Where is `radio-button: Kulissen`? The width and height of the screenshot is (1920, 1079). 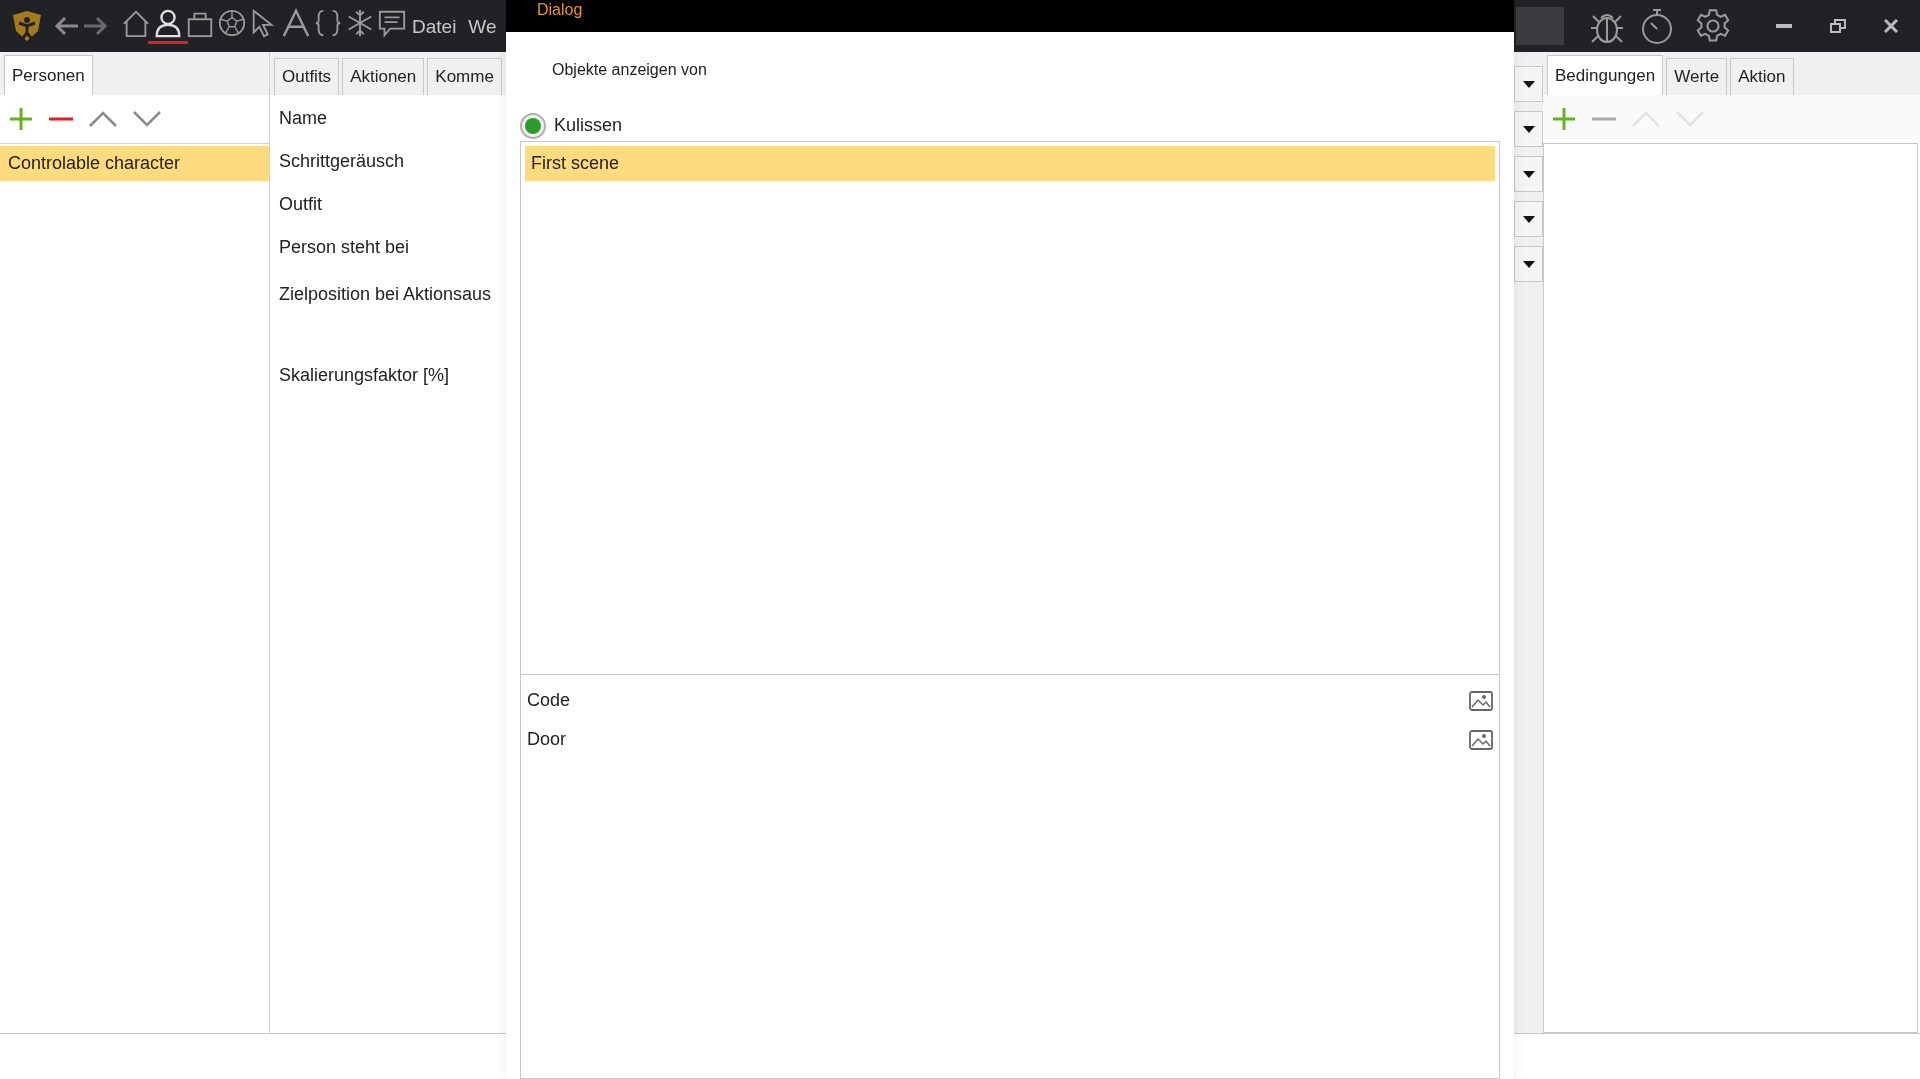
radio-button: Kulissen is located at coordinates (571, 125).